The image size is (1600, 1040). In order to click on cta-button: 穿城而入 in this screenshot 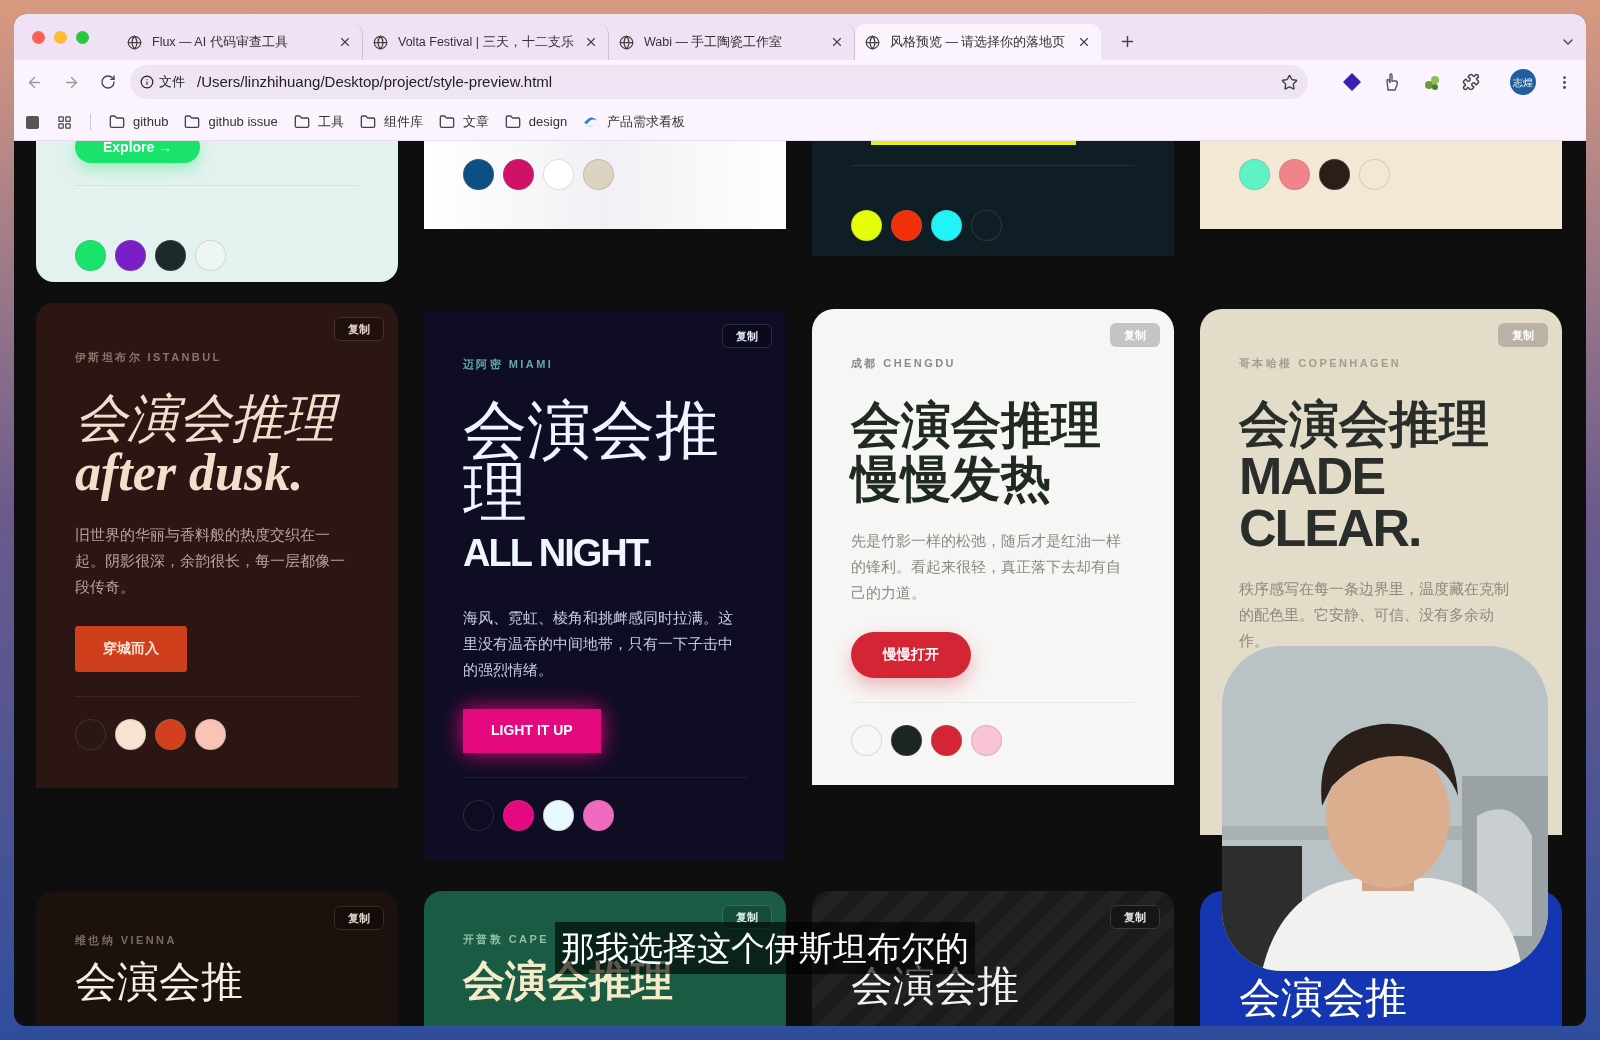, I will do `click(131, 648)`.